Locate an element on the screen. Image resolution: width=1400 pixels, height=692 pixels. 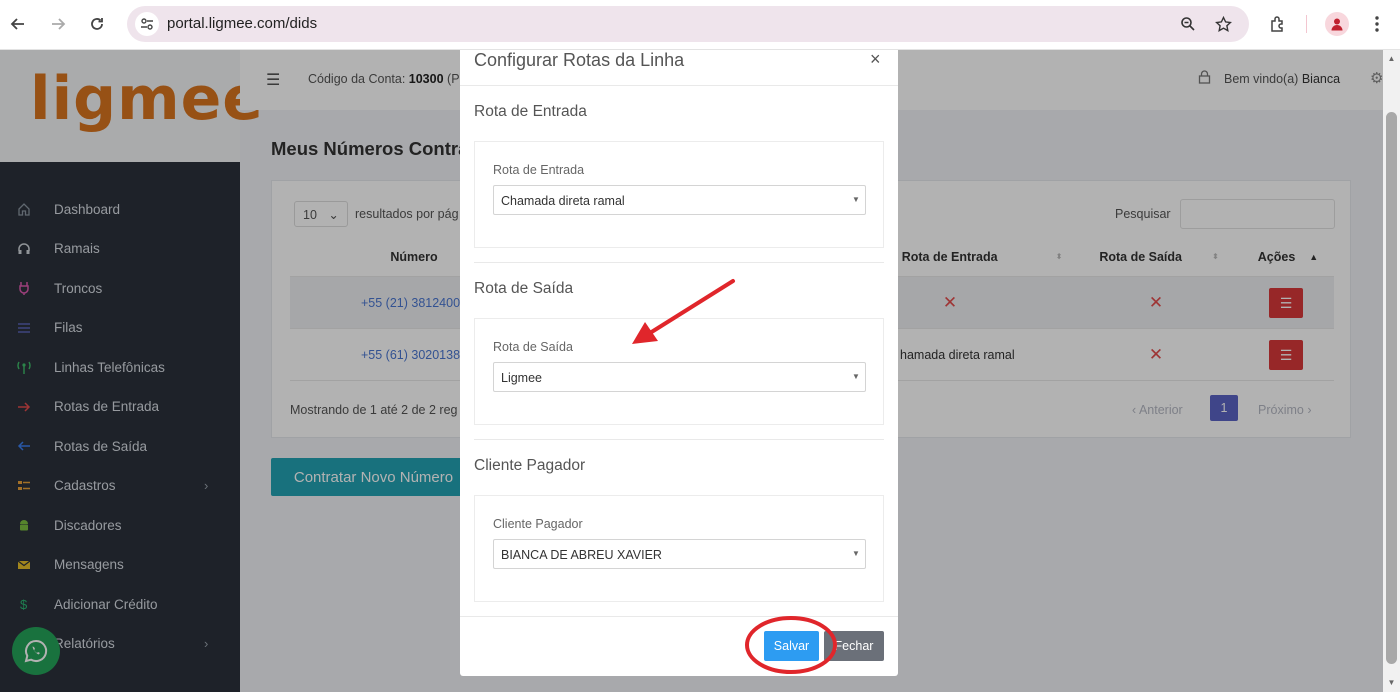
panel-saida: Rota de Saída Ligmee ▼ is located at coordinates (679, 371).